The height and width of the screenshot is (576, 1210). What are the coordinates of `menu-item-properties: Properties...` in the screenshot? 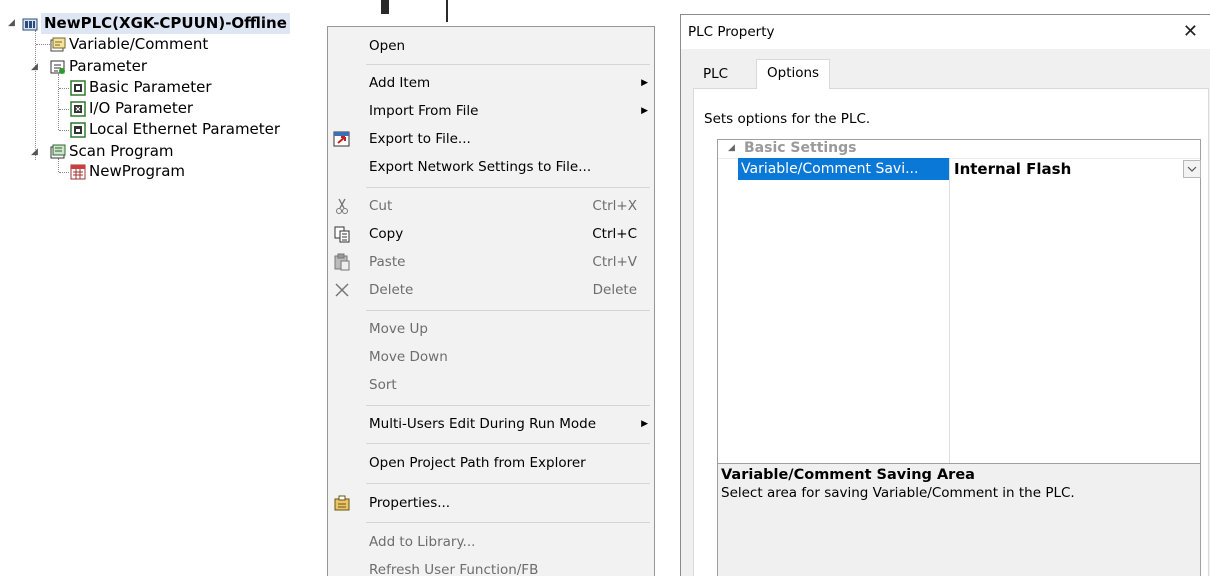 It's located at (491, 503).